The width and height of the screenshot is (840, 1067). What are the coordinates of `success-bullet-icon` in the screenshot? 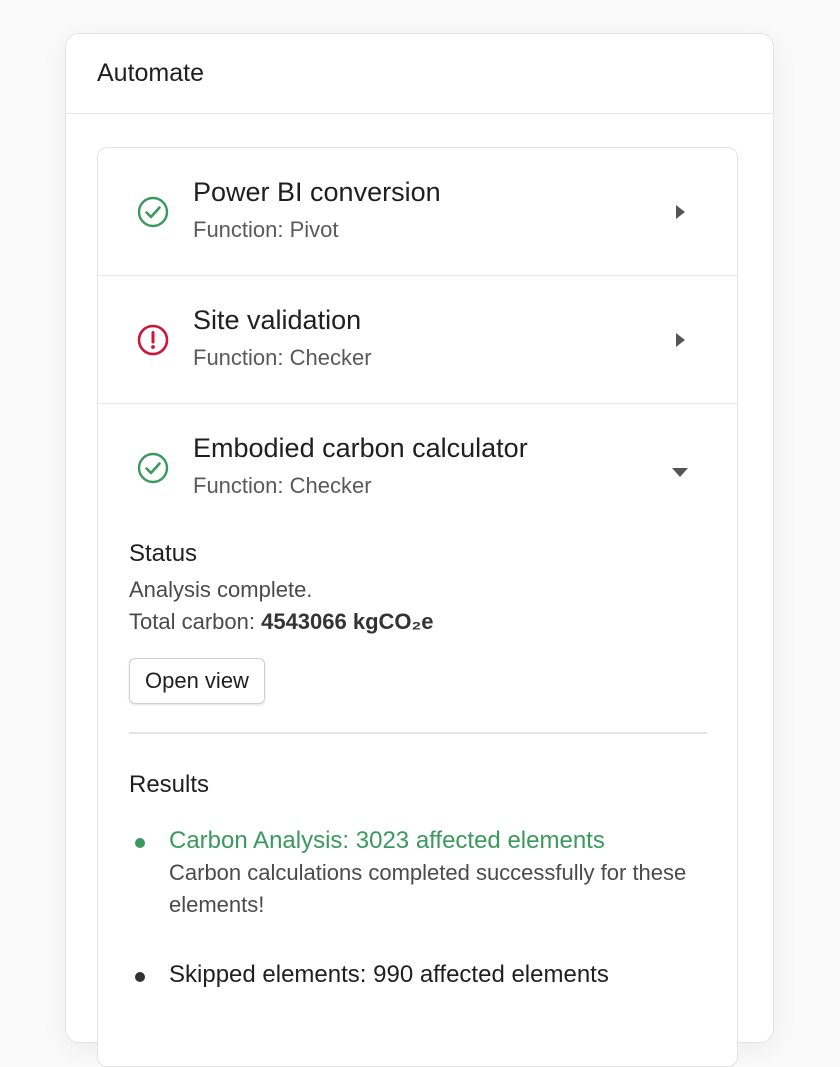 It's located at (140, 843).